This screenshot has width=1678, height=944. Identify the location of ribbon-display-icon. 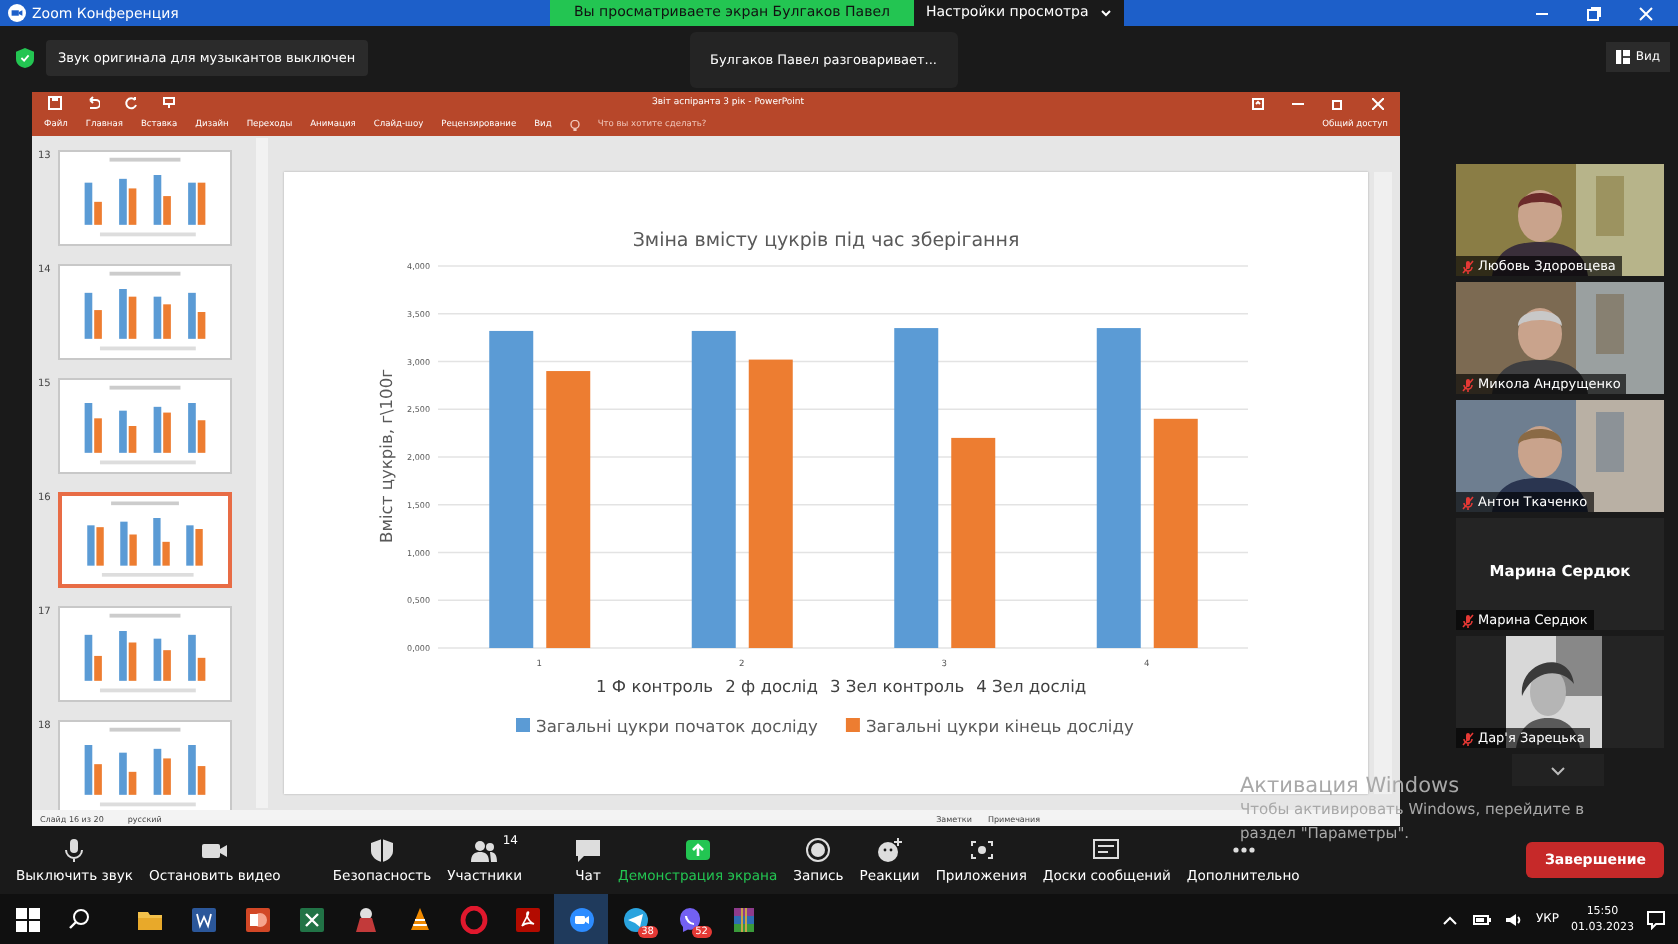
(1258, 103).